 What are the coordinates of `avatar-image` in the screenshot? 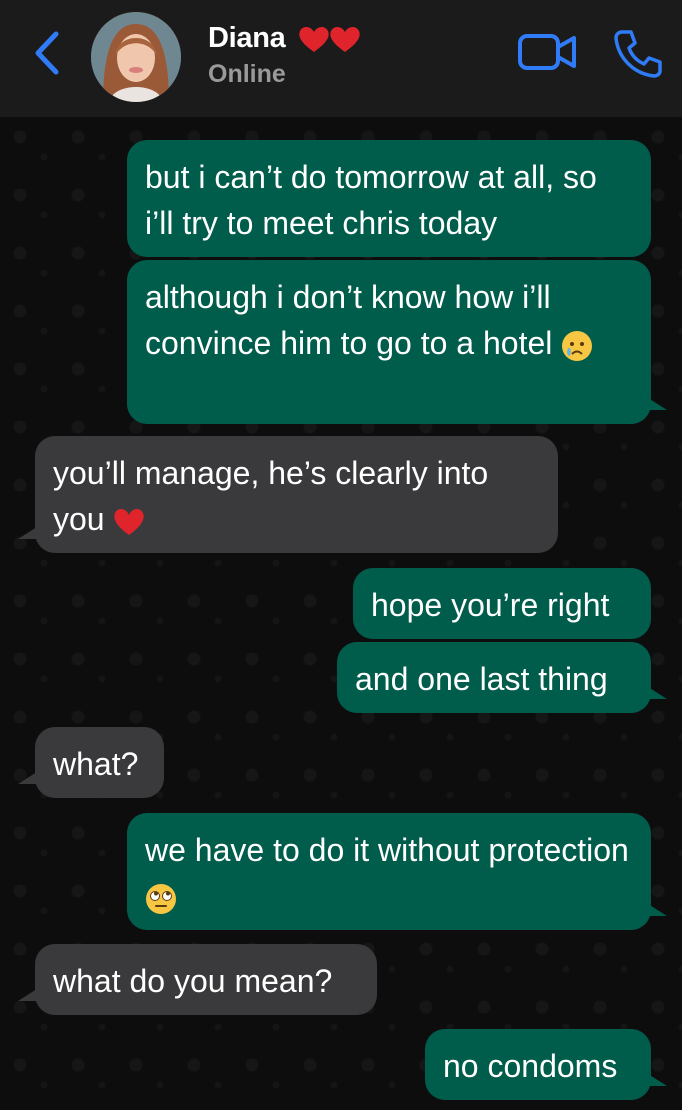 It's located at (136, 57).